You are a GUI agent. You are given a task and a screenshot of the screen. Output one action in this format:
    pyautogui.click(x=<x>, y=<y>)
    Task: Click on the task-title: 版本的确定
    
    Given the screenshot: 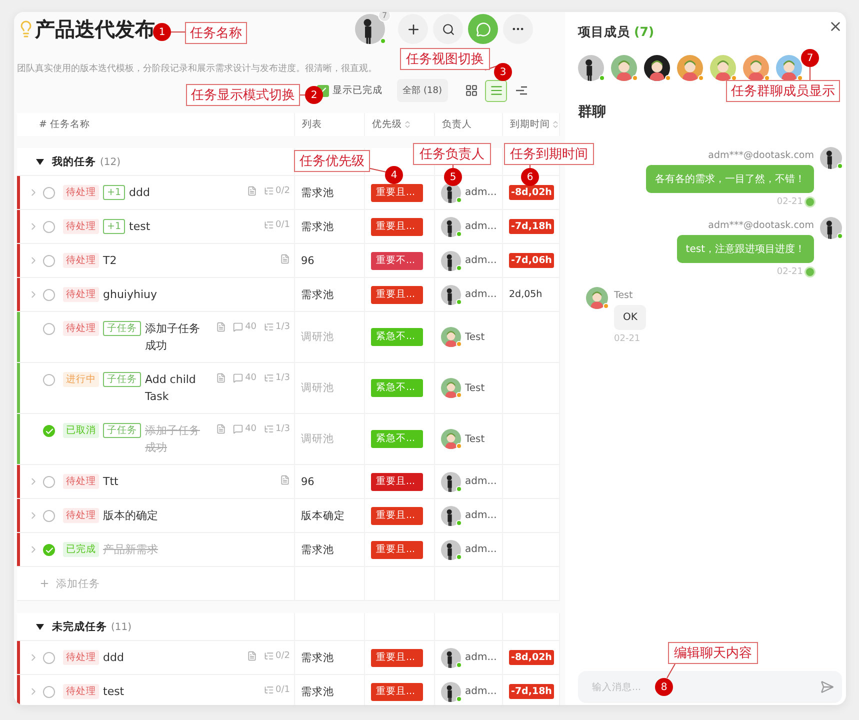 What is the action you would take?
    pyautogui.click(x=154, y=515)
    